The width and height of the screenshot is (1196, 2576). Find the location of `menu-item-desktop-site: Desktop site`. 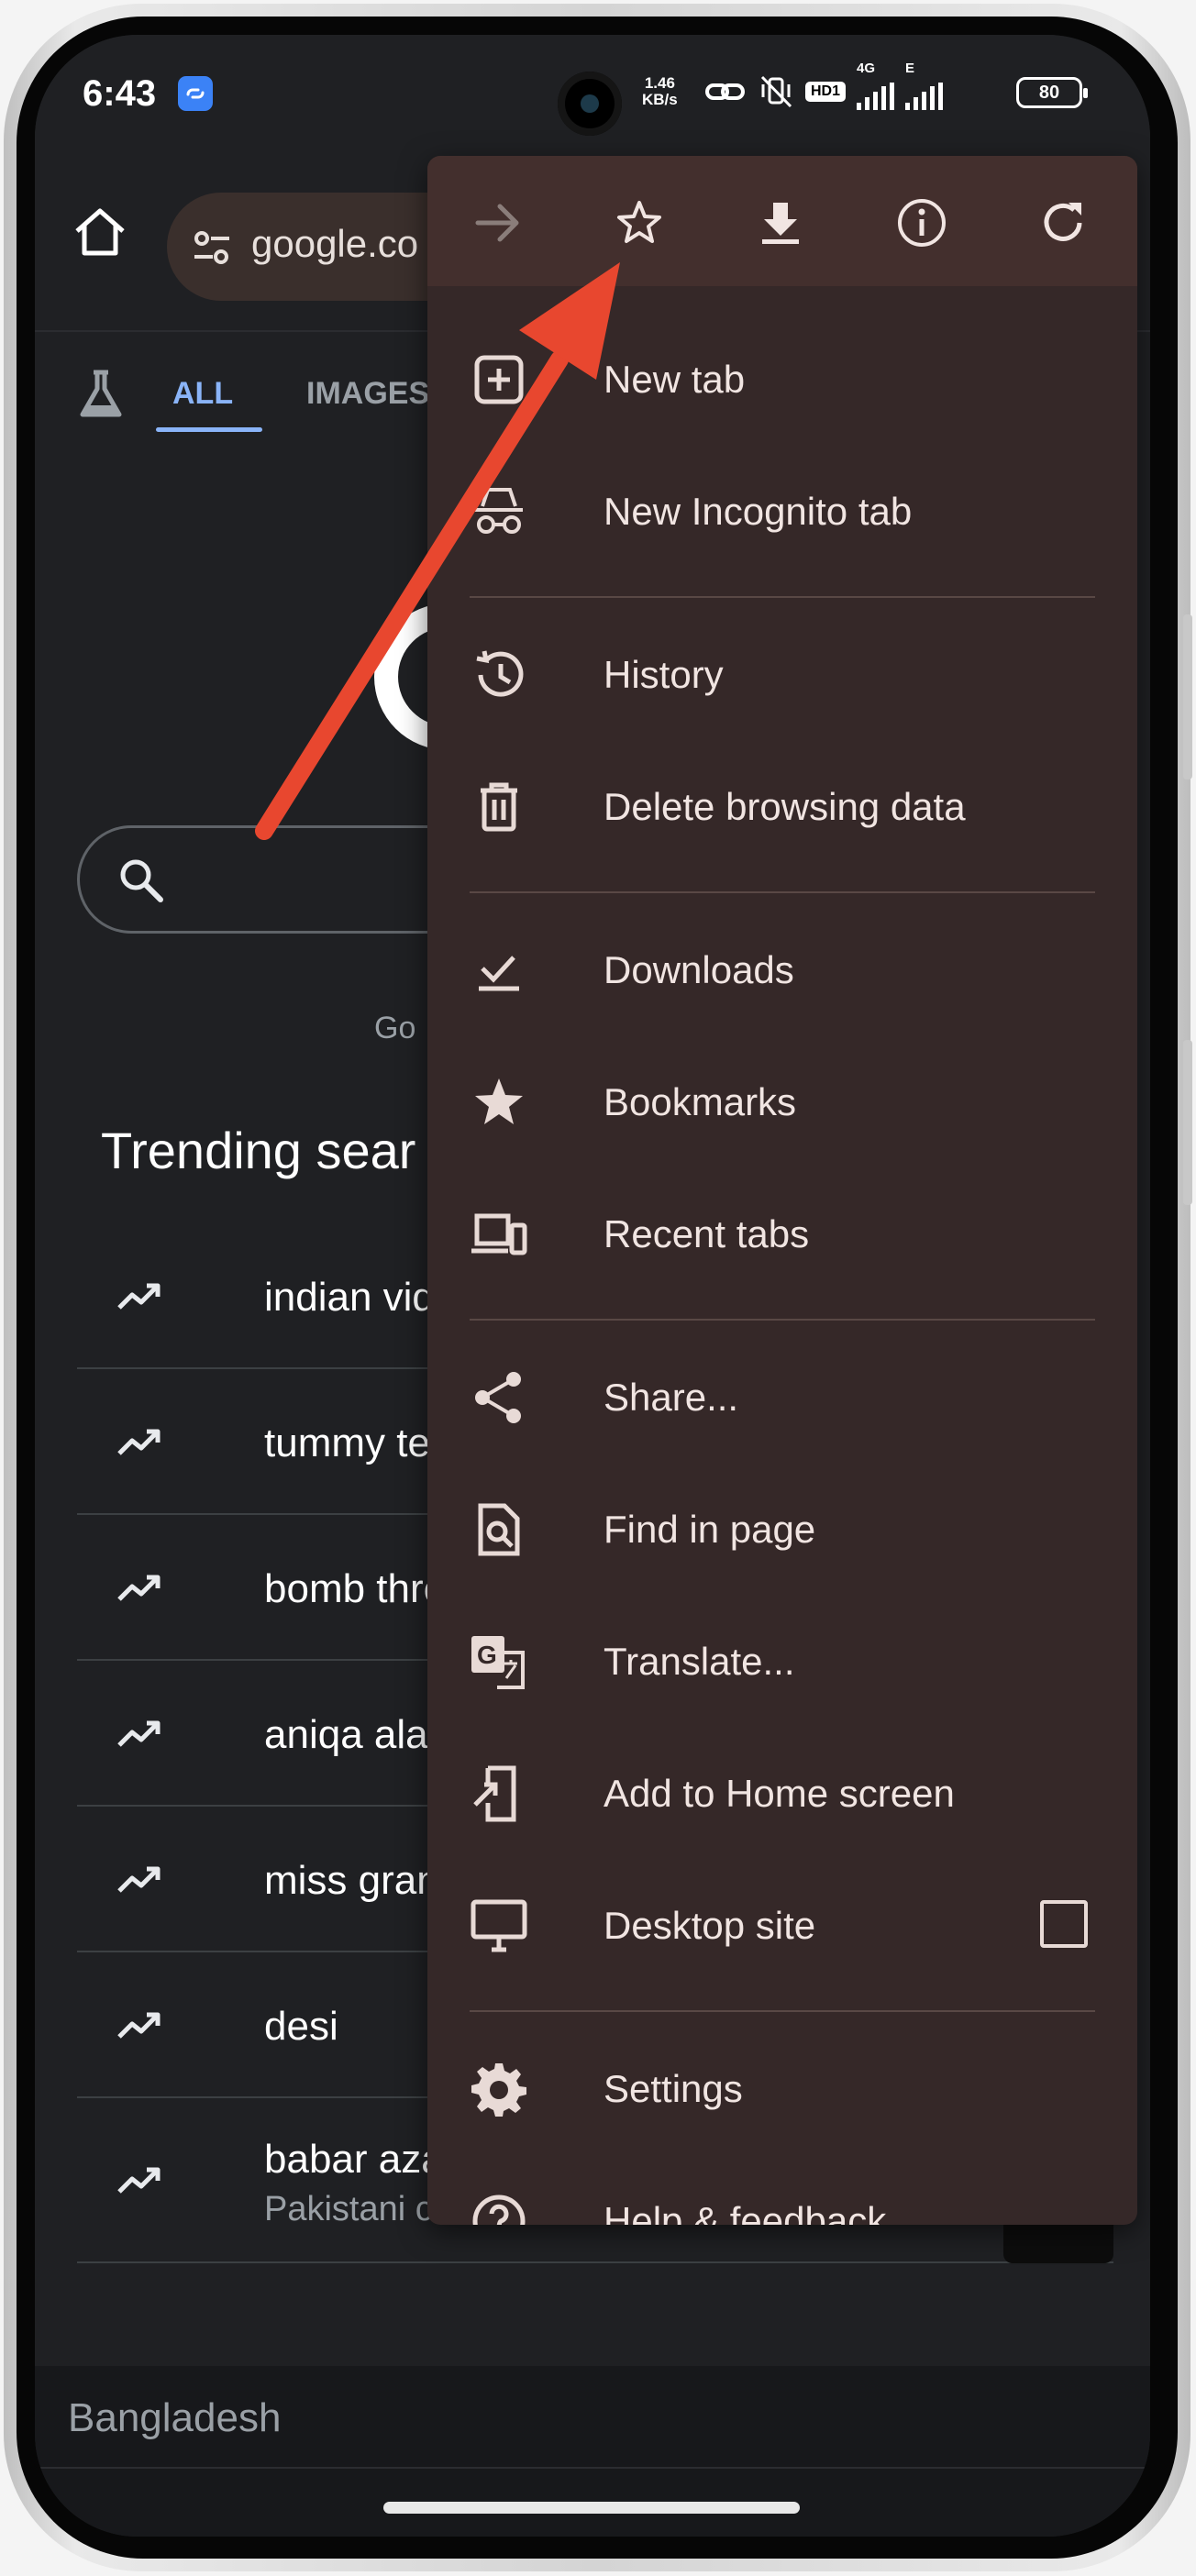

menu-item-desktop-site: Desktop site is located at coordinates (782, 1926).